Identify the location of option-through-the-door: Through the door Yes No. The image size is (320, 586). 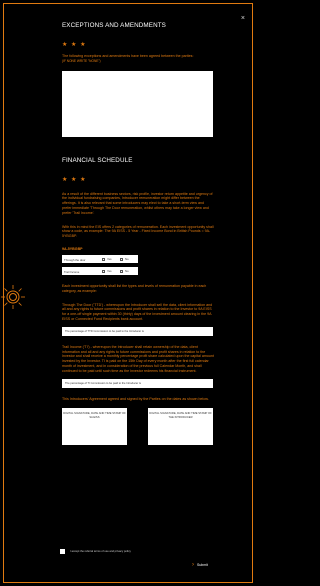
(100, 258).